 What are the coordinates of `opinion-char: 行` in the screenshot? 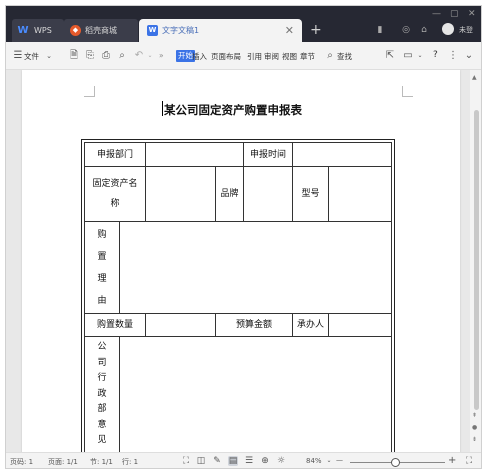 It's located at (102, 378).